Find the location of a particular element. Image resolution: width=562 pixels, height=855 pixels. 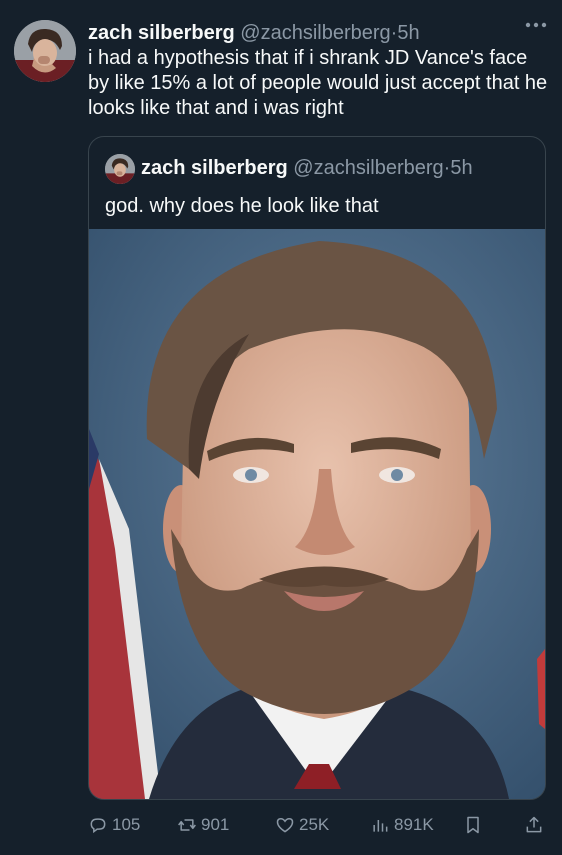

retweet-count: 901 is located at coordinates (215, 824).